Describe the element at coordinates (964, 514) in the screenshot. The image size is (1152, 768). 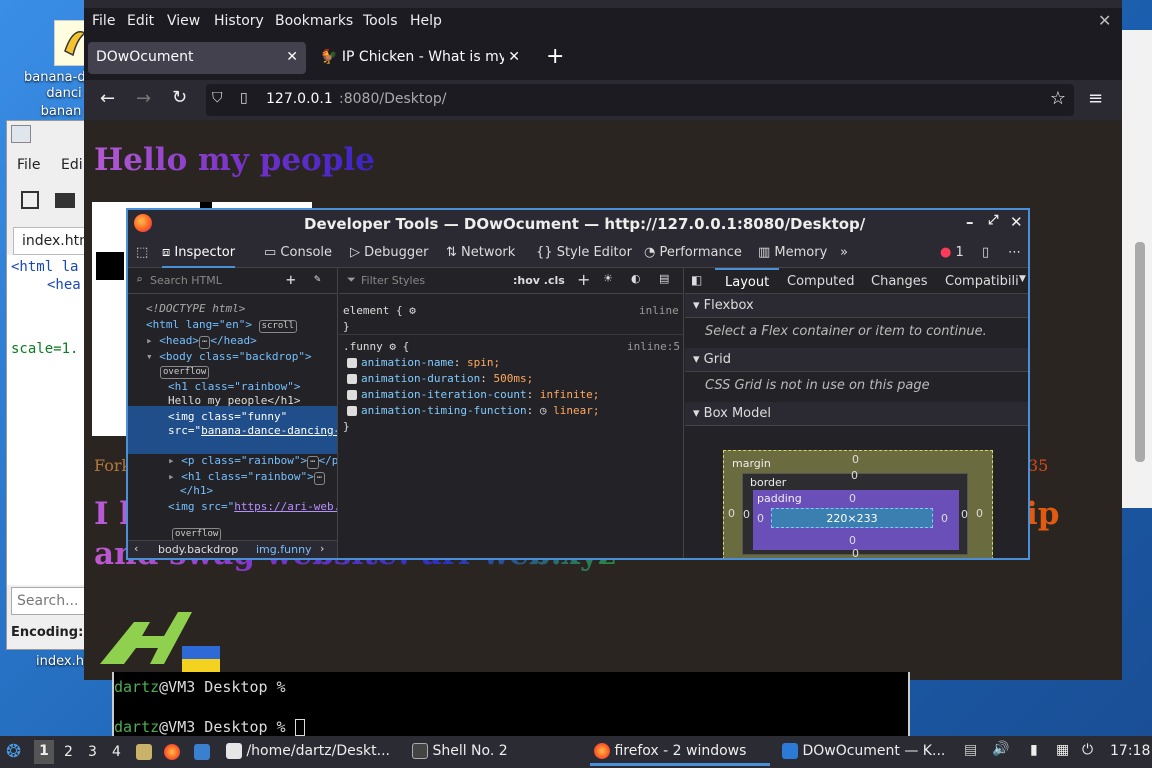
I see `border-right-value: 0` at that location.